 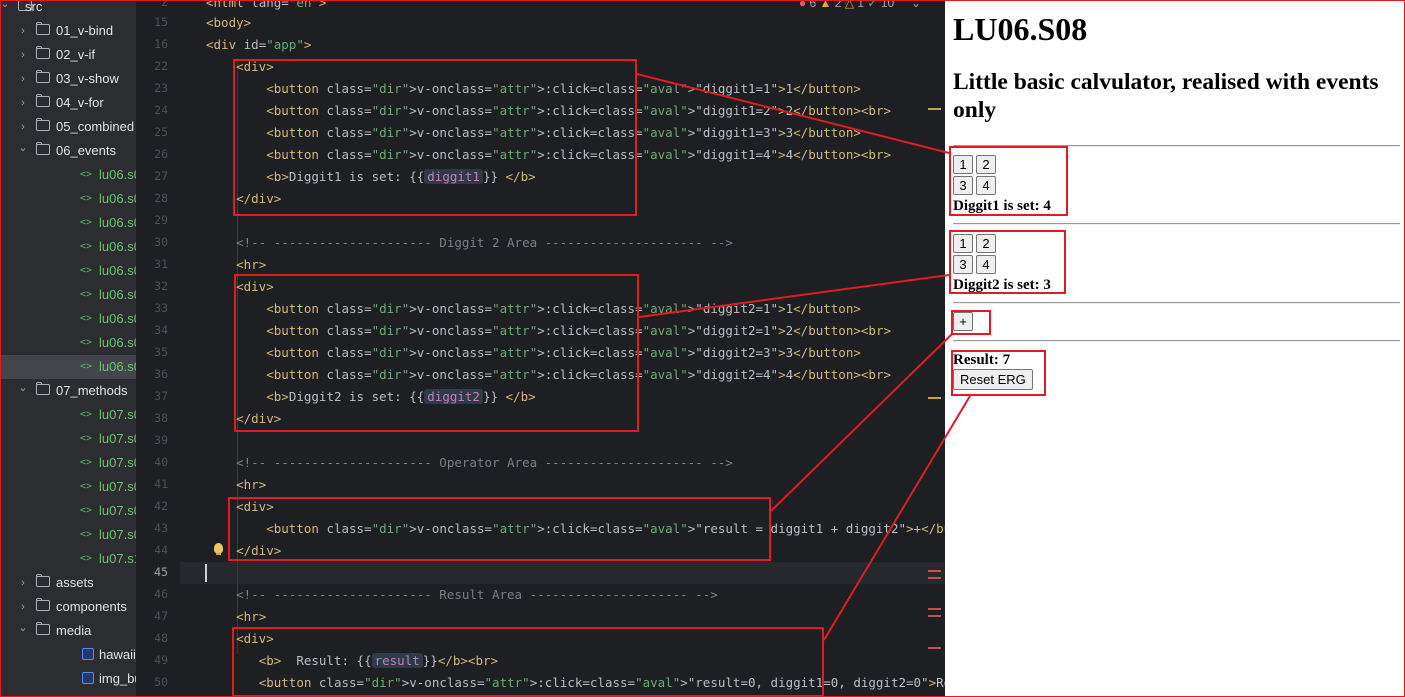 I want to click on divider, so click(x=1176, y=341).